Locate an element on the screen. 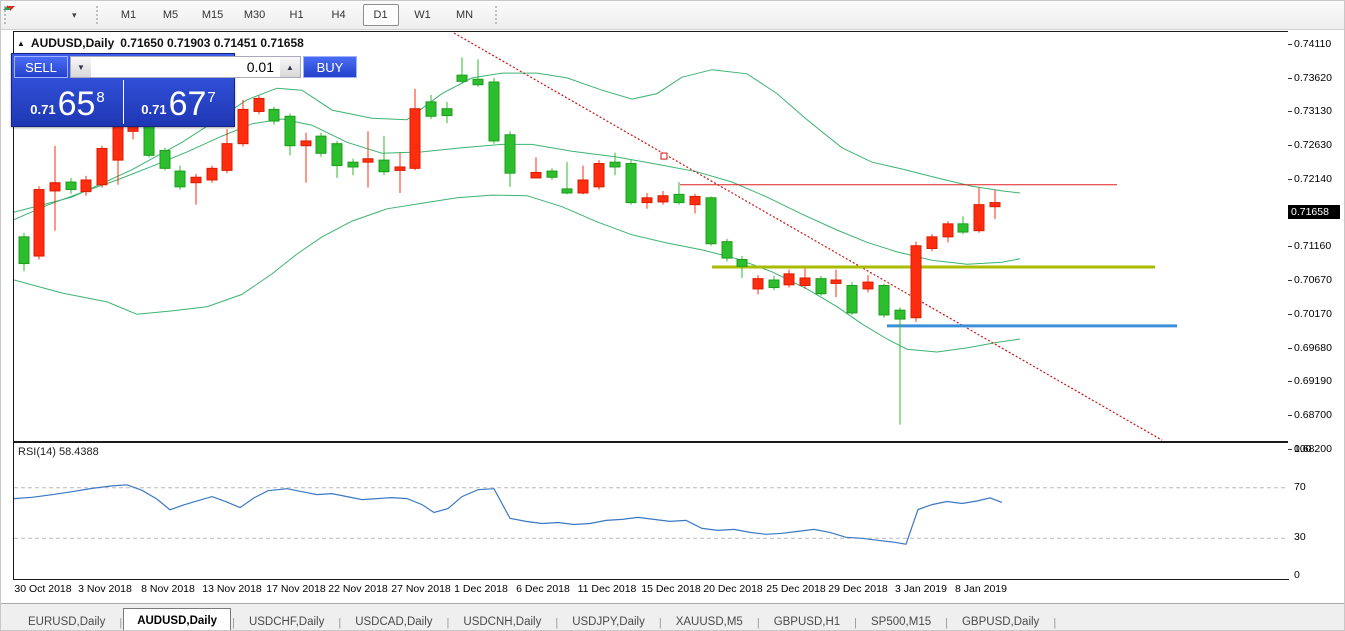  date-label: 30 Oct 2018 is located at coordinates (43, 589).